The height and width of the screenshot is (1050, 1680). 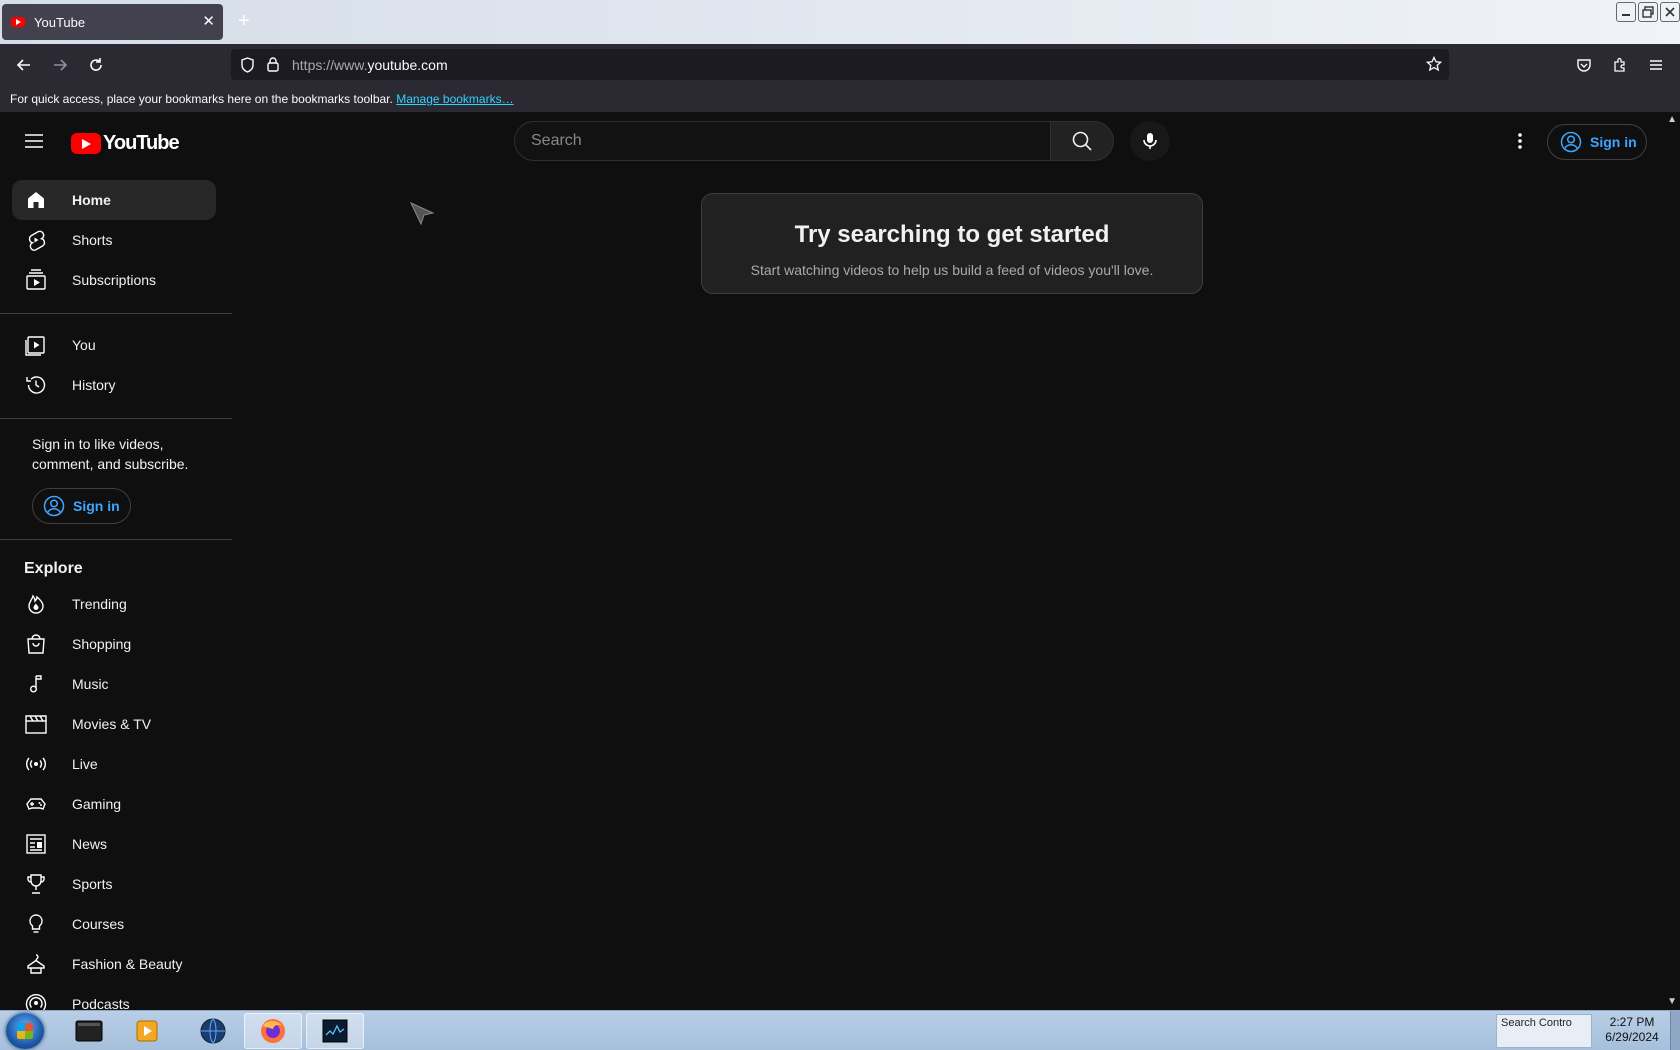 I want to click on url-text: https://www.youtube.com, so click(x=370, y=65).